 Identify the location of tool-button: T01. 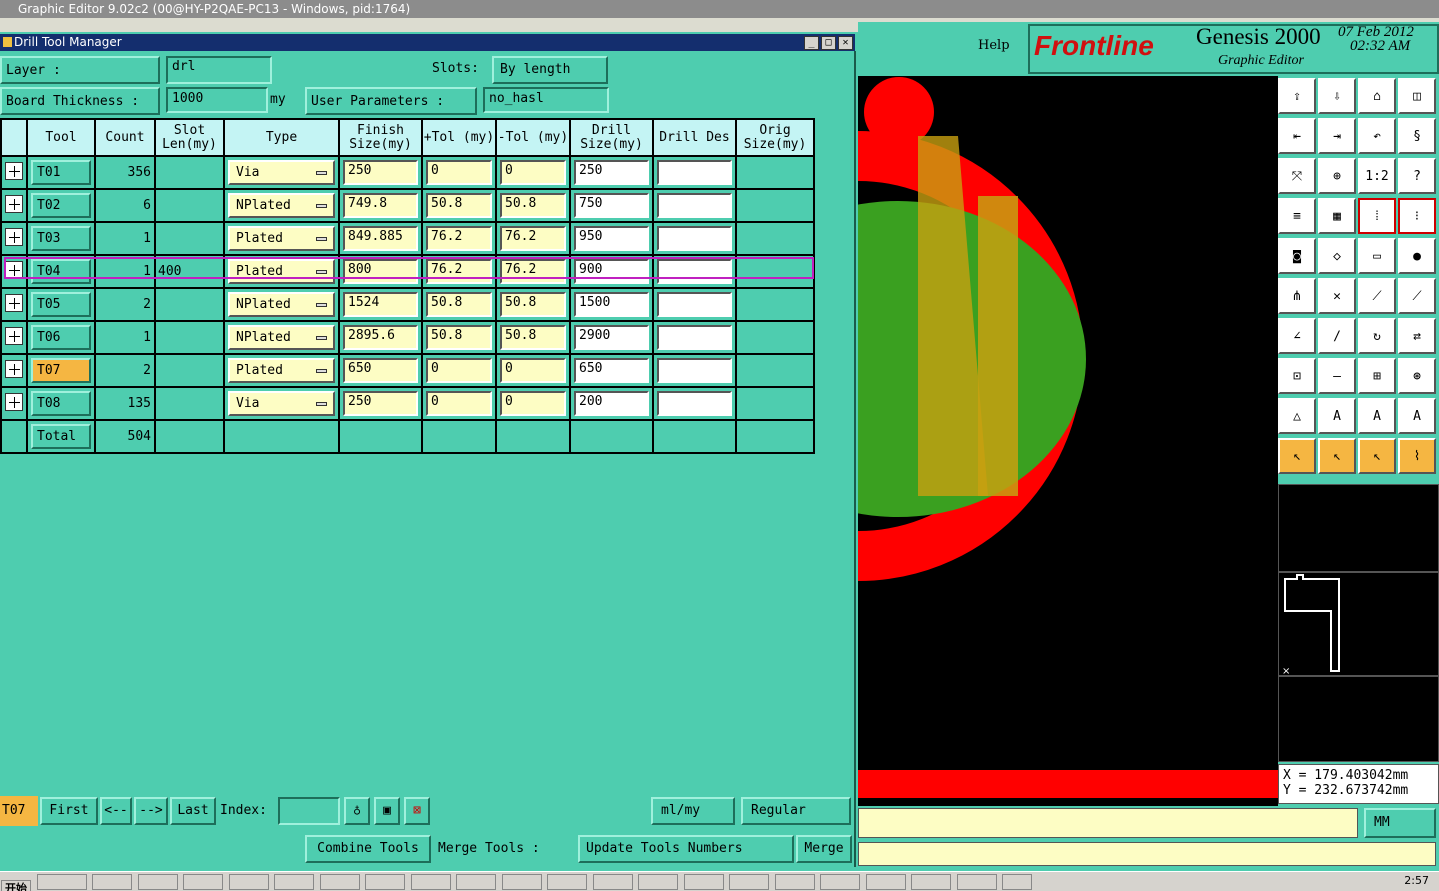
(61, 172).